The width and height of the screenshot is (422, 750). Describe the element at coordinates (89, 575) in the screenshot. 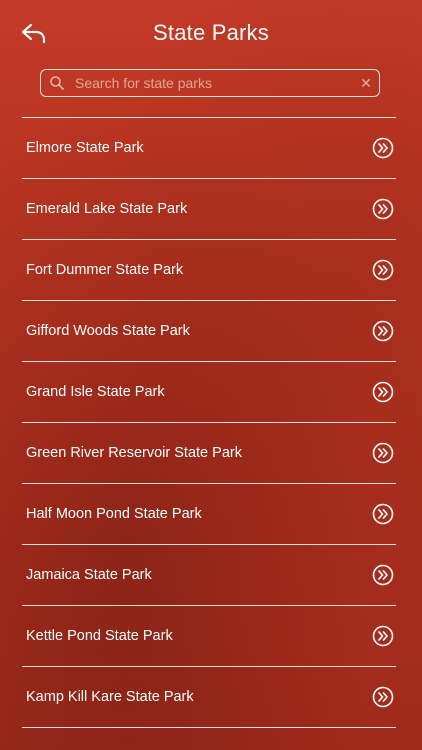

I see `park-name: Jamaica State Park` at that location.